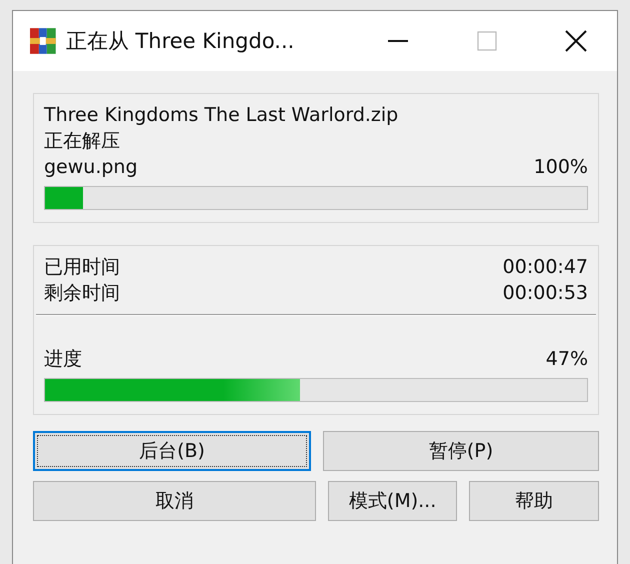  I want to click on app-icon, so click(43, 41).